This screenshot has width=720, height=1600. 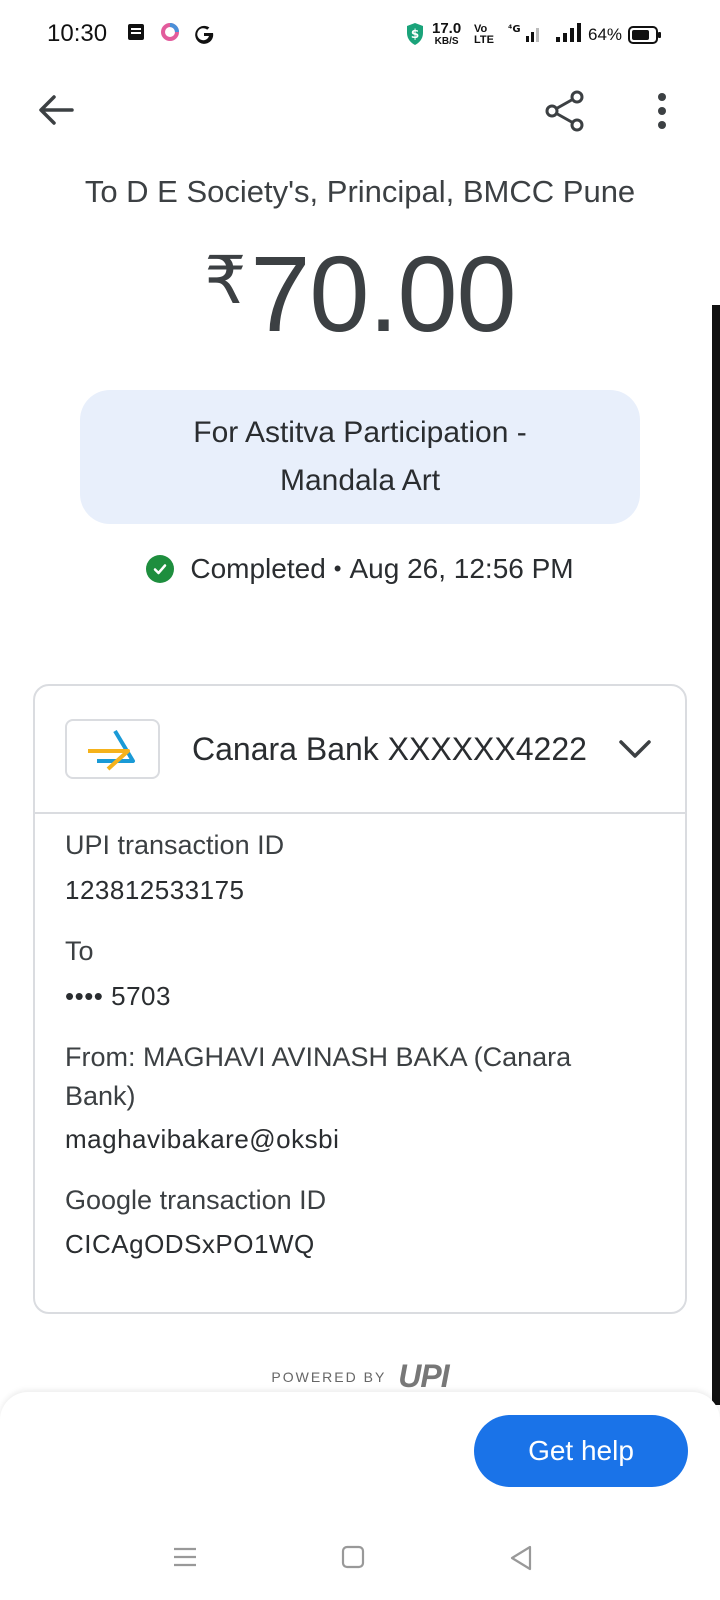 I want to click on to-value: •••• 5703, so click(x=118, y=996).